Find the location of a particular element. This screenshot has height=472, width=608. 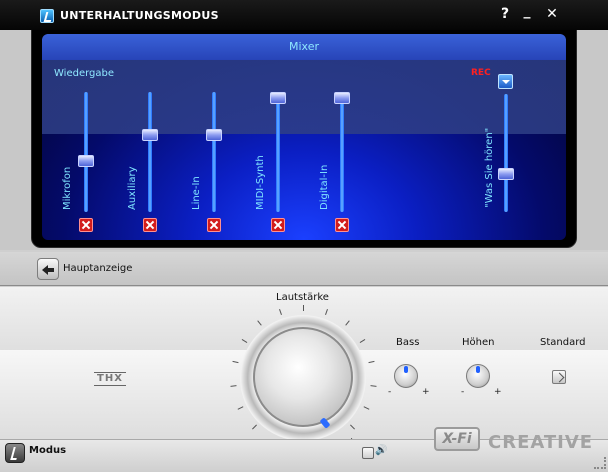

mikrofon-slider-track is located at coordinates (86, 152).